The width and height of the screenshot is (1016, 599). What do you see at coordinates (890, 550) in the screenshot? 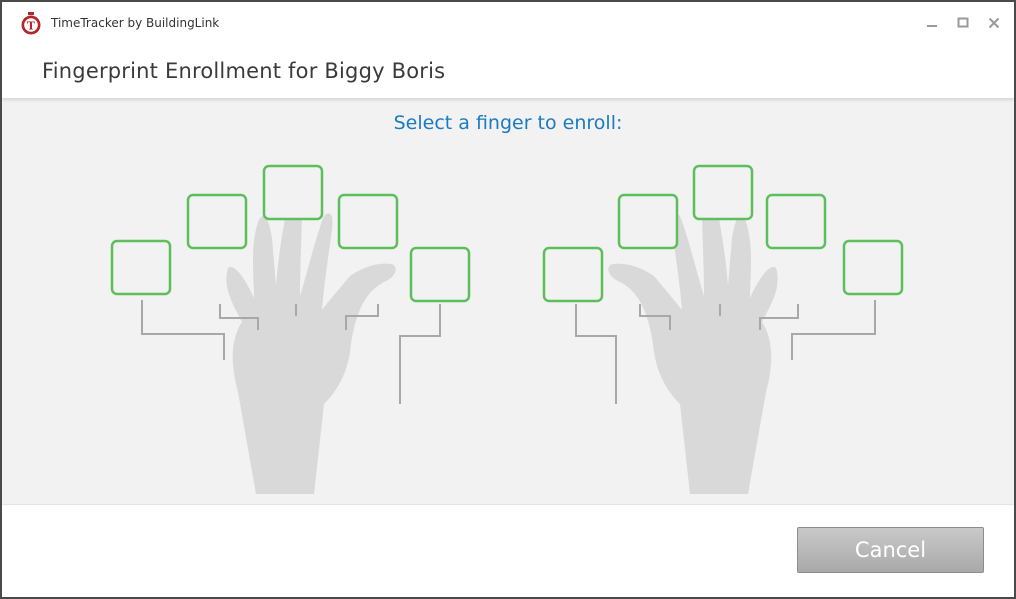
I see `cancel-button: Cancel` at bounding box center [890, 550].